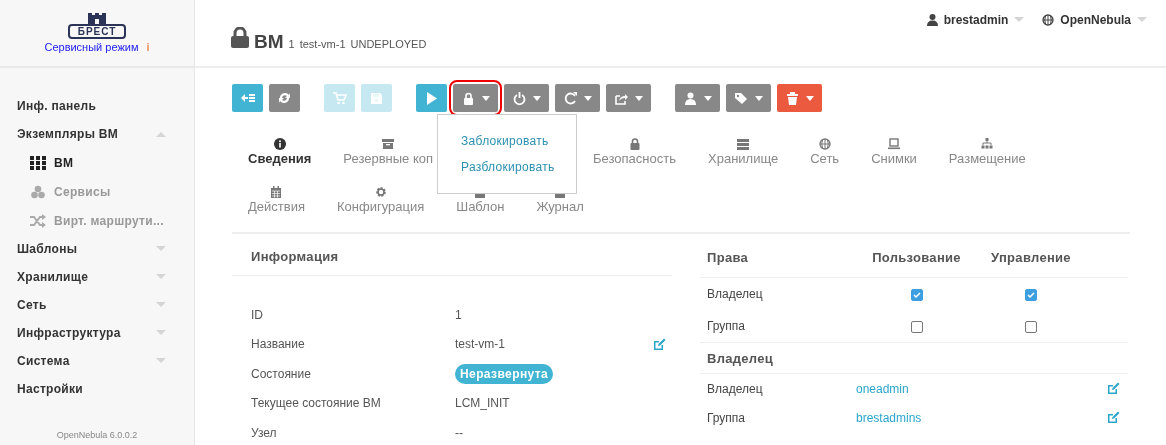 Image resolution: width=1166 pixels, height=445 pixels. What do you see at coordinates (388, 44) in the screenshot?
I see `vm-state: UNDEPLOYED` at bounding box center [388, 44].